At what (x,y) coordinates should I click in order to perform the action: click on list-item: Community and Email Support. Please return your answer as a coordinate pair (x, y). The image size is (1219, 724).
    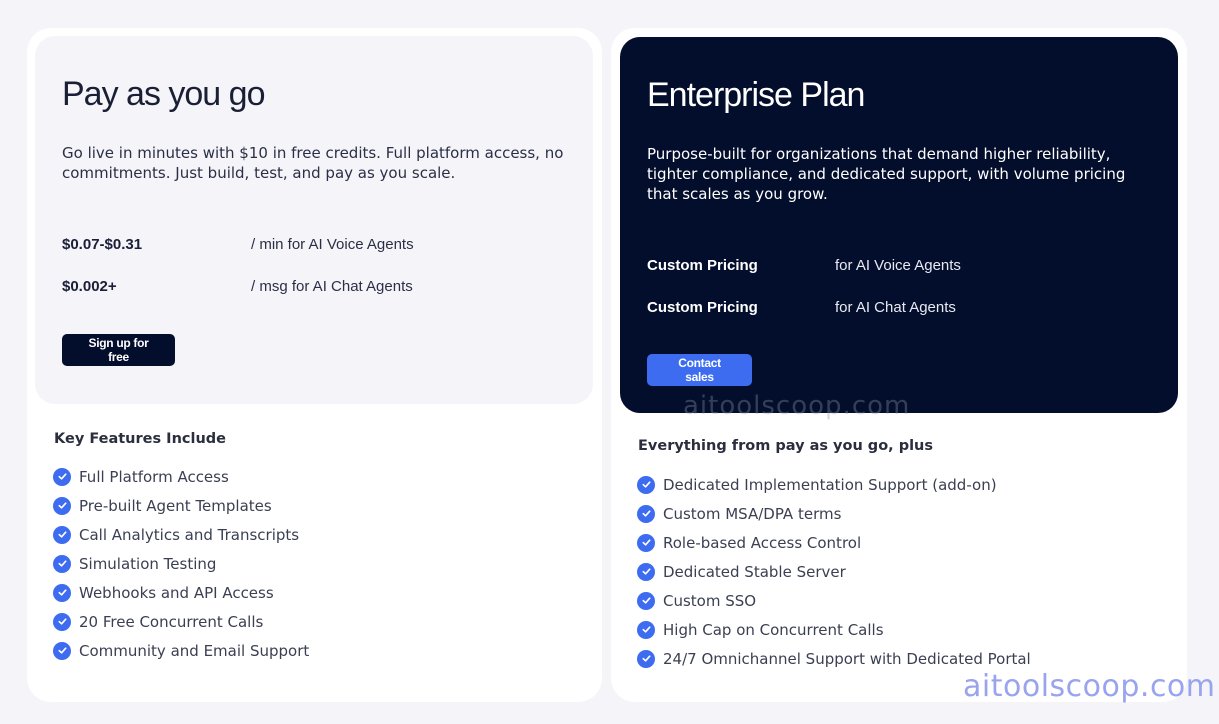
    Looking at the image, I should click on (181, 650).